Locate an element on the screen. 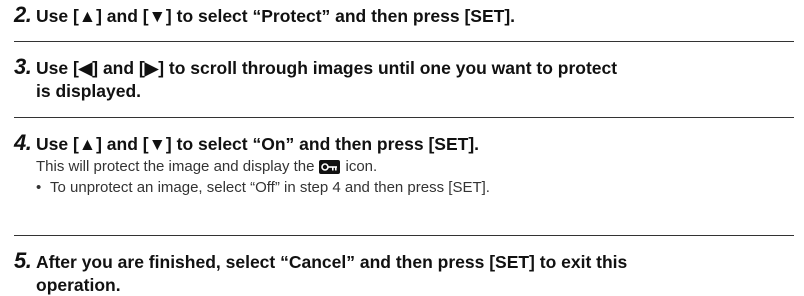  protect-key-icon is located at coordinates (330, 166).